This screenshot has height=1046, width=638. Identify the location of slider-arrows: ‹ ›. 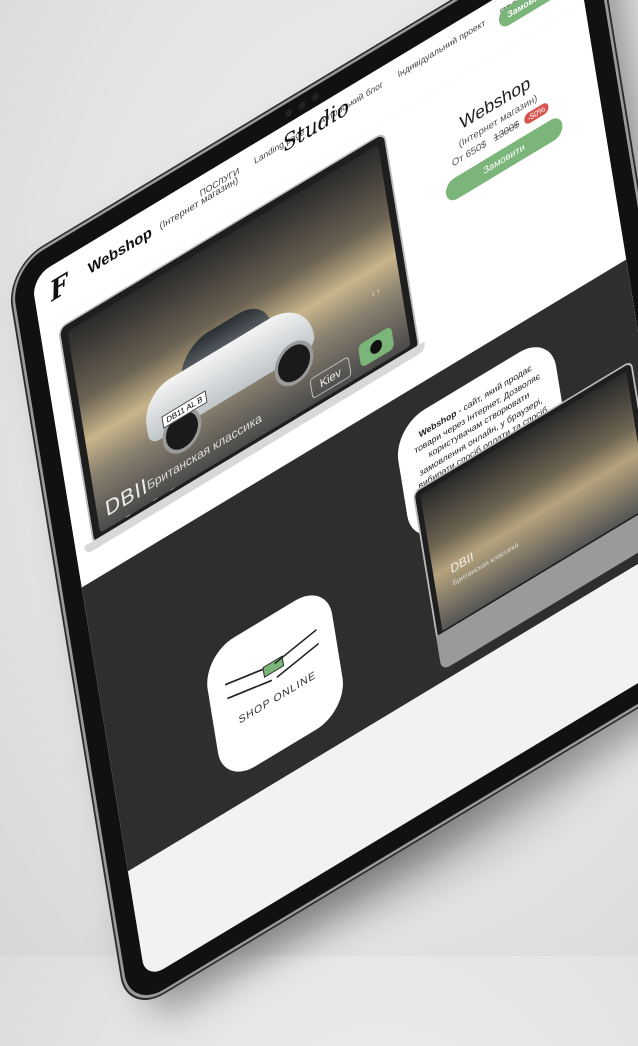
(375, 293).